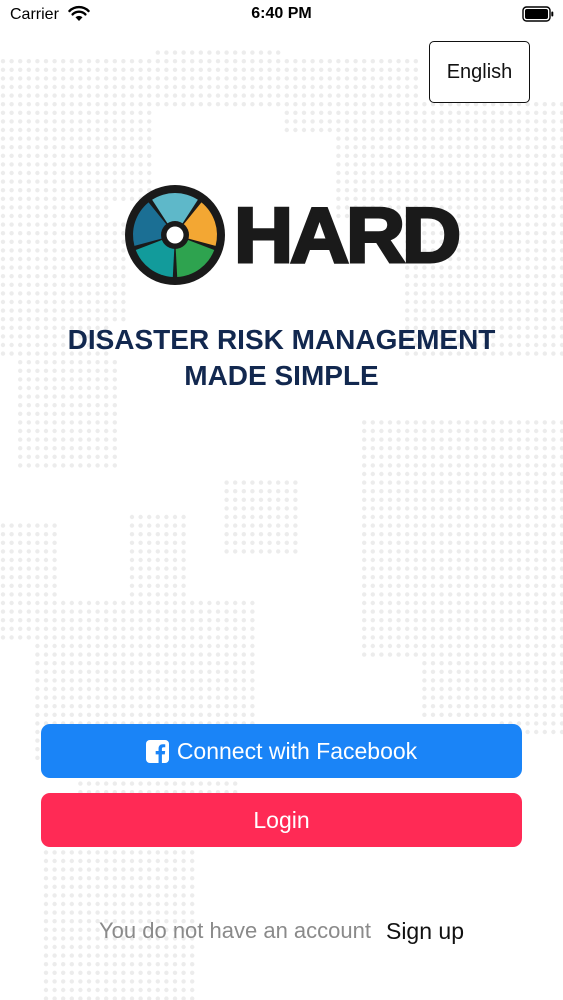  What do you see at coordinates (281, 820) in the screenshot?
I see `login-button: Login` at bounding box center [281, 820].